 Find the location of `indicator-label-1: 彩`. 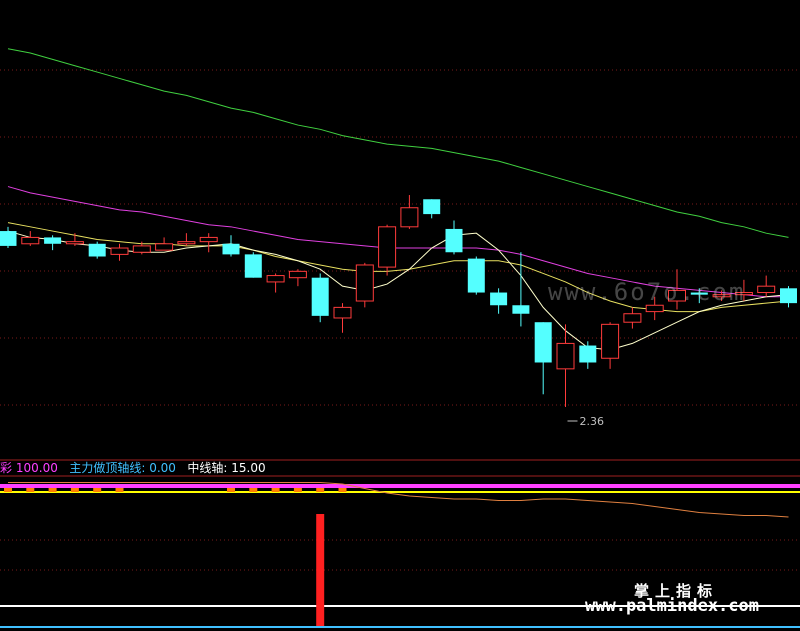

indicator-label-1: 彩 is located at coordinates (6, 468).